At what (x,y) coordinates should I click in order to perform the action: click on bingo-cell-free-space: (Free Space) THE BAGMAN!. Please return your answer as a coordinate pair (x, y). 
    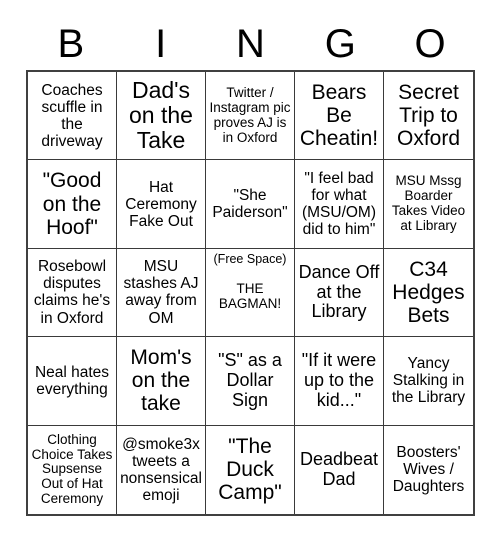
    Looking at the image, I should click on (250, 293).